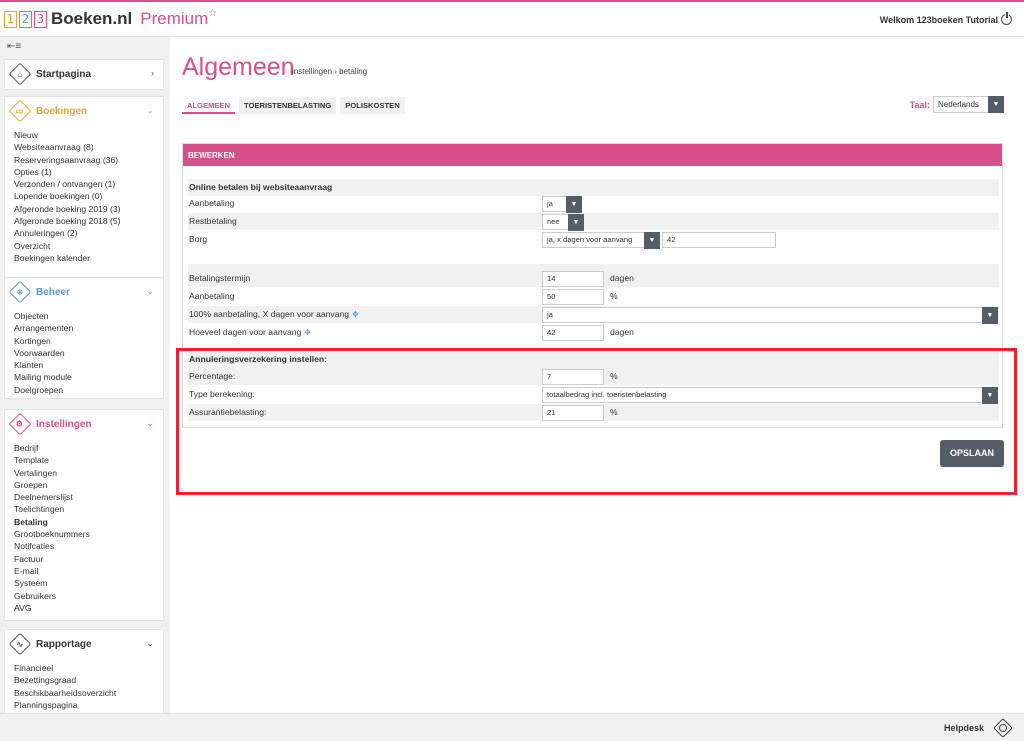  Describe the element at coordinates (84, 693) in the screenshot. I see `sidebar-item: Beschikbaarheidsoverzicht` at that location.